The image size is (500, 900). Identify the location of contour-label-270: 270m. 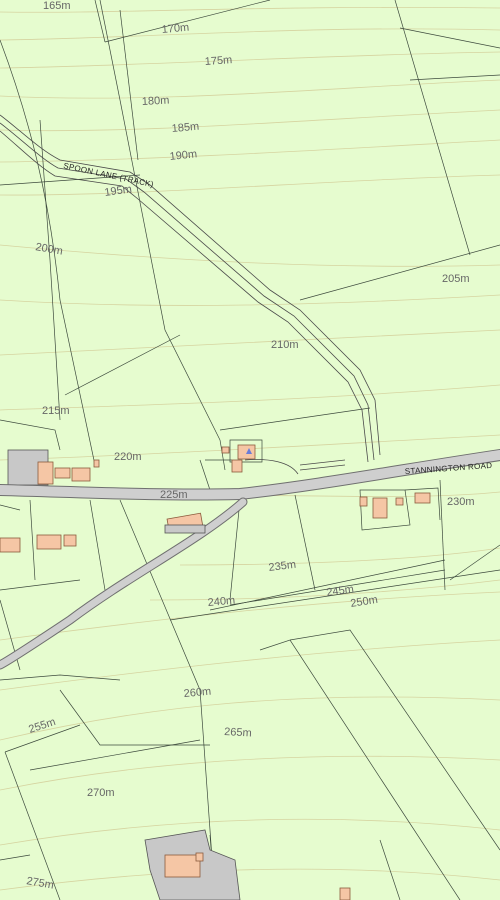
(101, 793).